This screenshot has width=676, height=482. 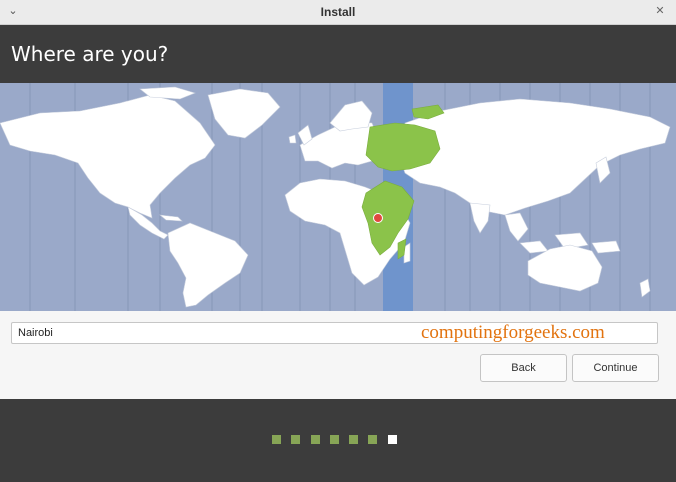 I want to click on page-header: Where are you?, so click(x=338, y=54).